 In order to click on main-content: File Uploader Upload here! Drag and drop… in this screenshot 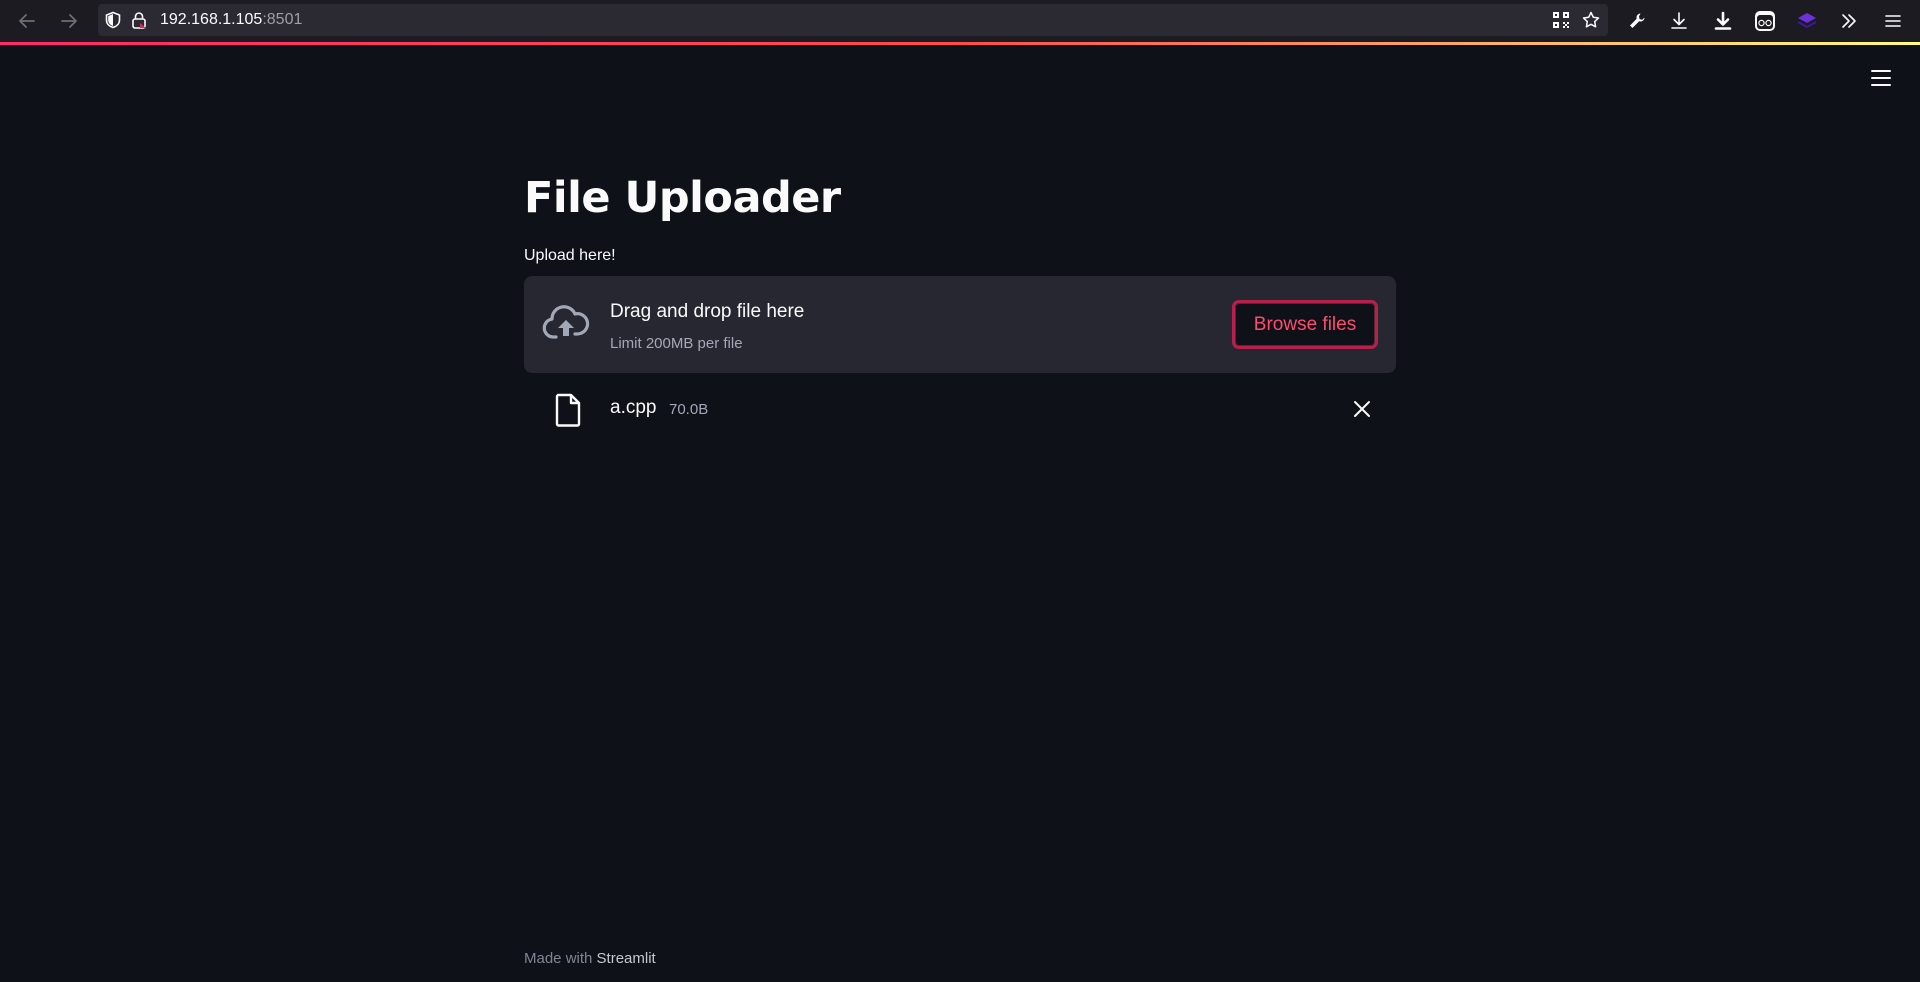, I will do `click(960, 308)`.